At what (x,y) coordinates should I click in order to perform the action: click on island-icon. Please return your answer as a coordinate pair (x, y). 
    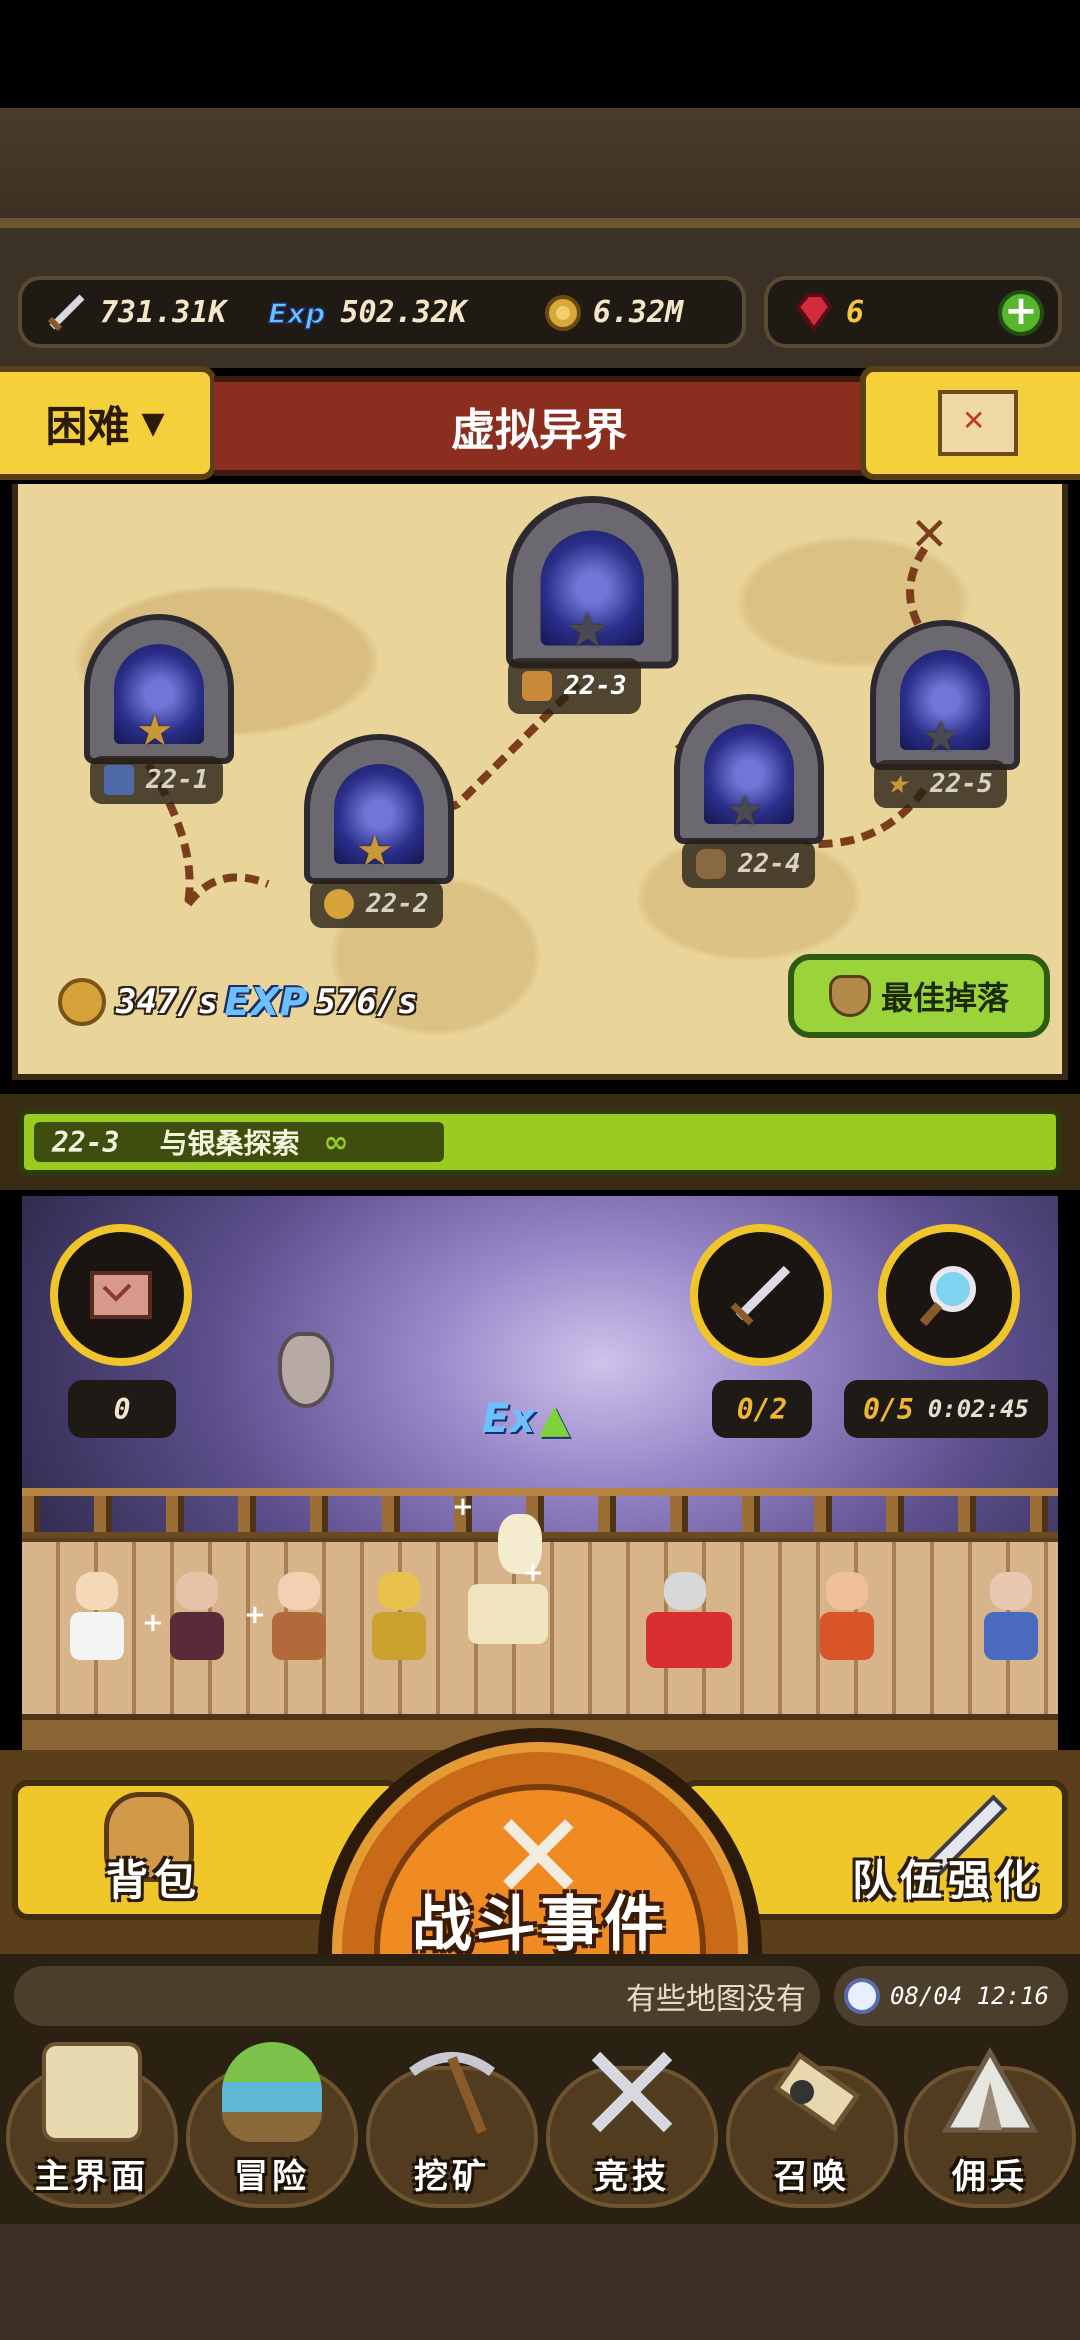
    Looking at the image, I should click on (272, 2092).